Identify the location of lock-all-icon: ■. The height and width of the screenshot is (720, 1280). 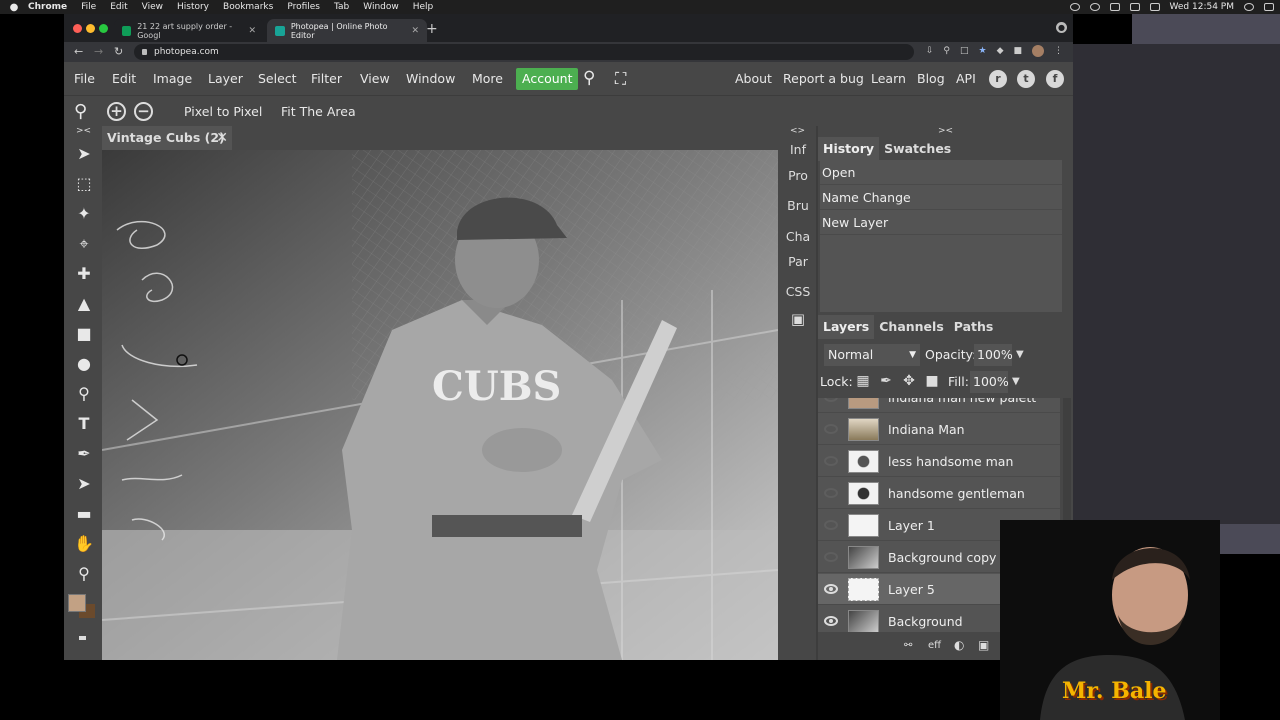
(932, 381).